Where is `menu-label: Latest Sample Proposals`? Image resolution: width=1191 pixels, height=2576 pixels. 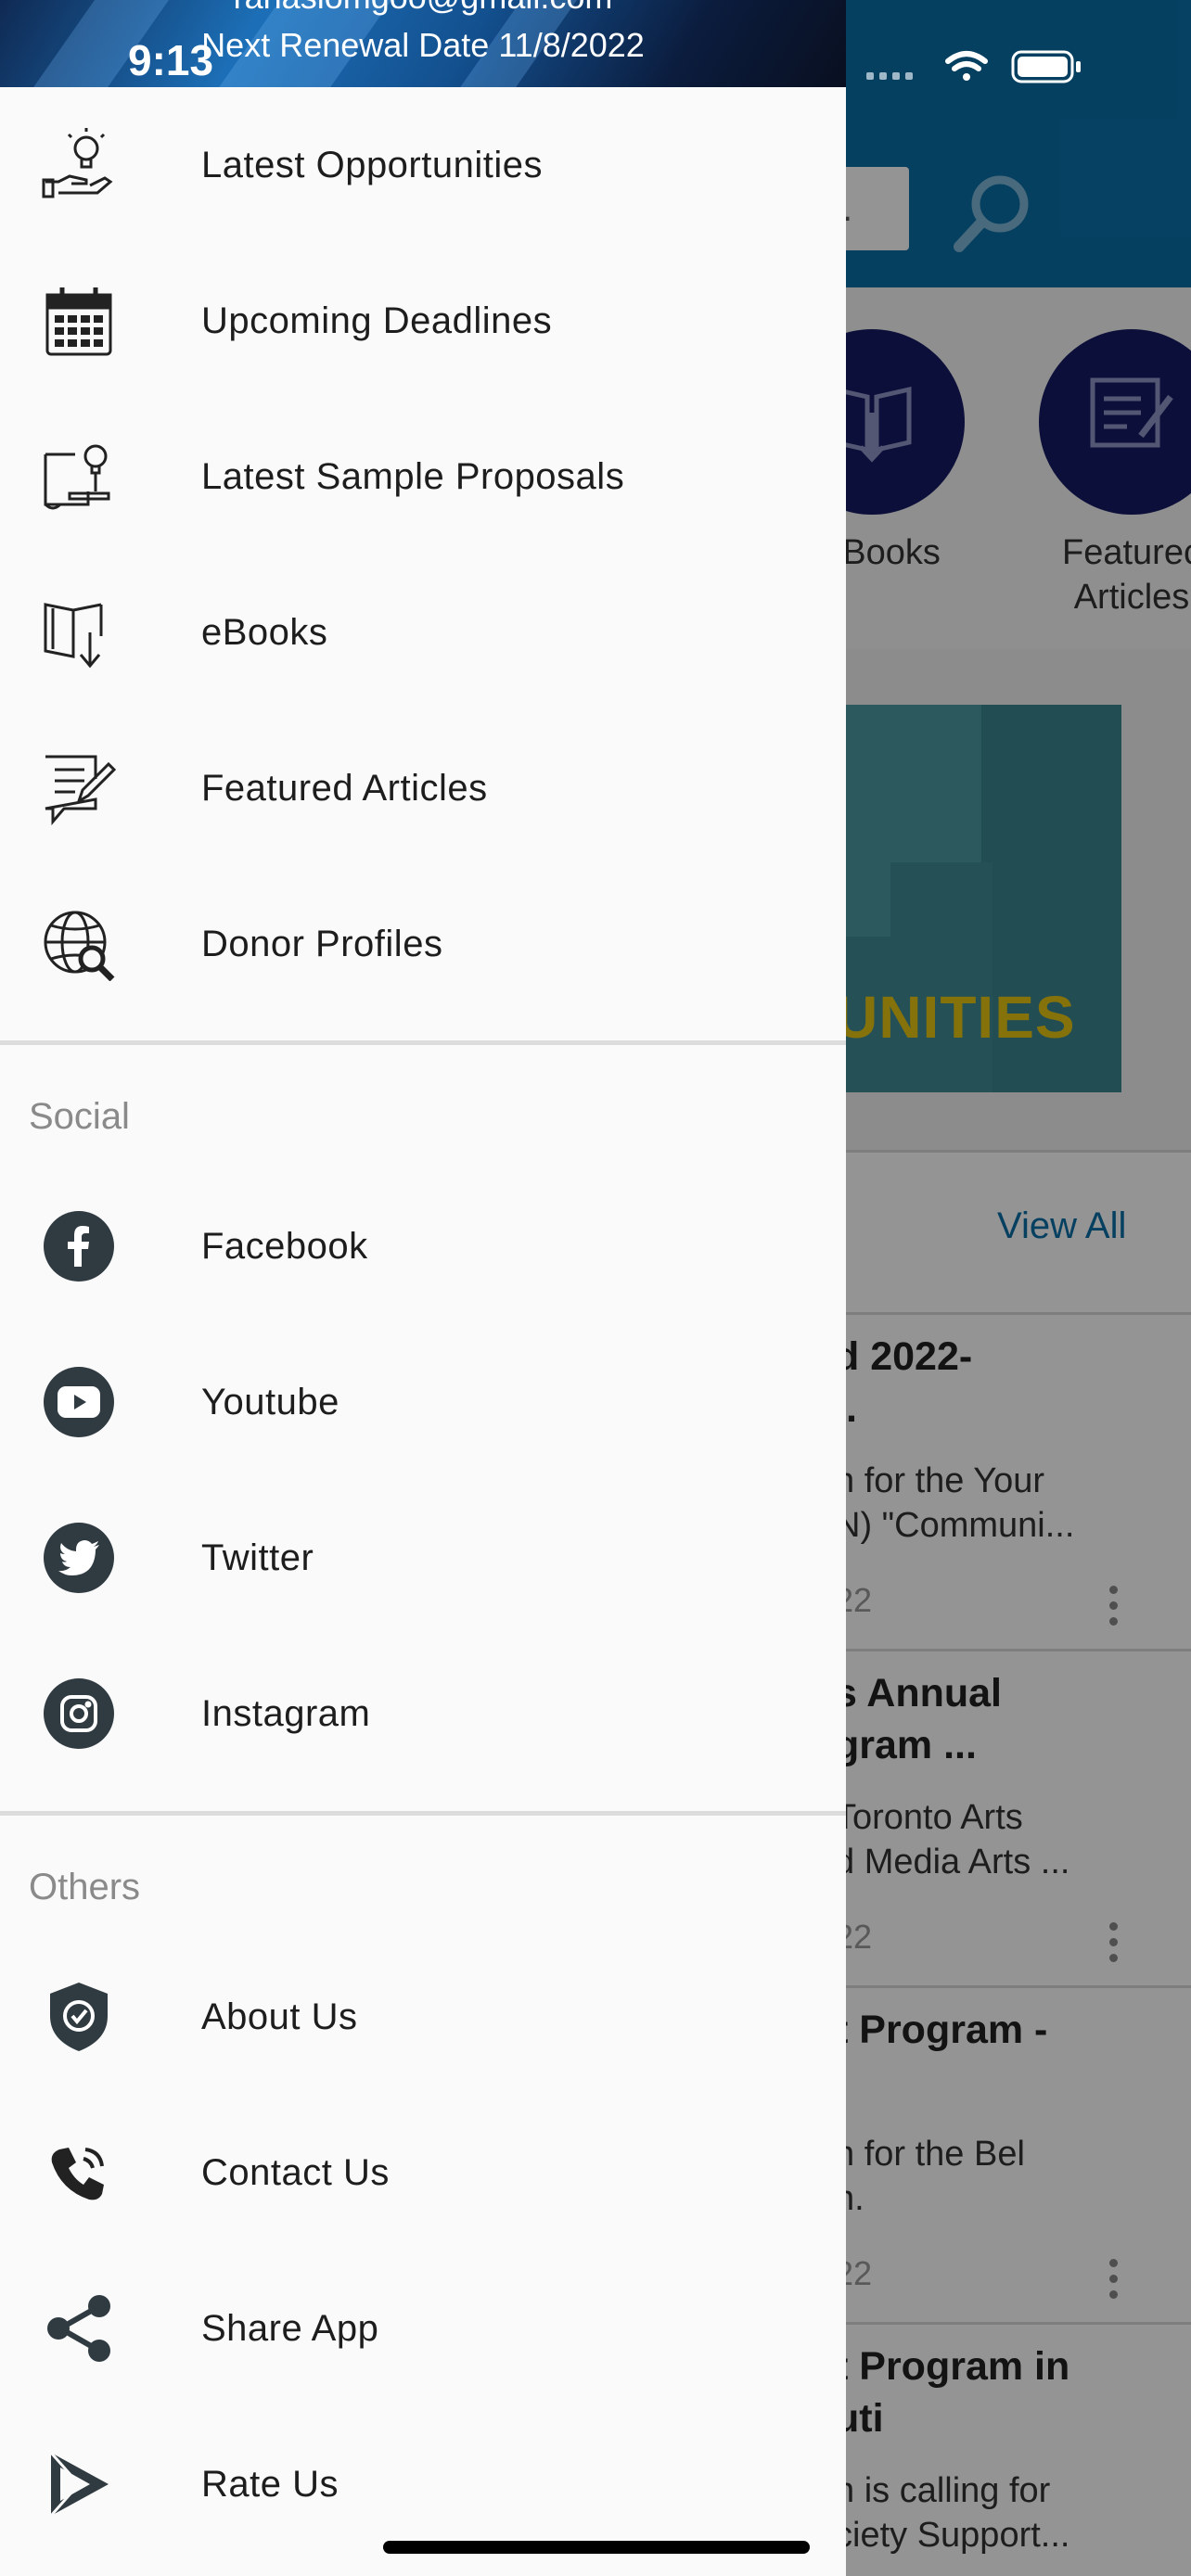
menu-label: Latest Sample Proposals is located at coordinates (413, 476).